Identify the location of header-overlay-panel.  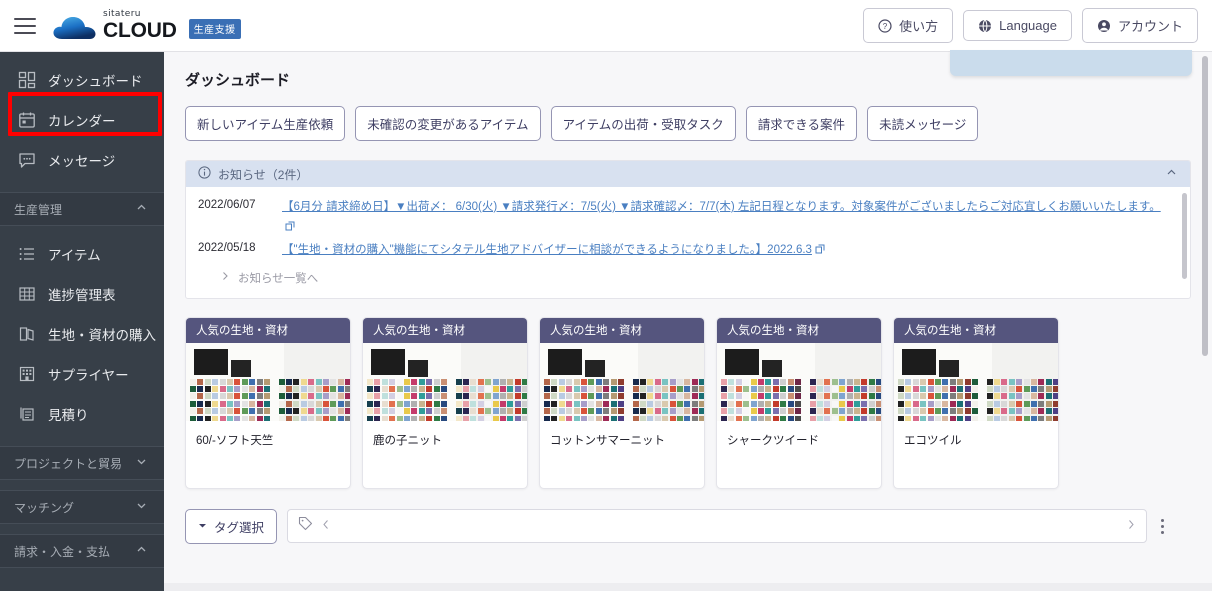
(1071, 63).